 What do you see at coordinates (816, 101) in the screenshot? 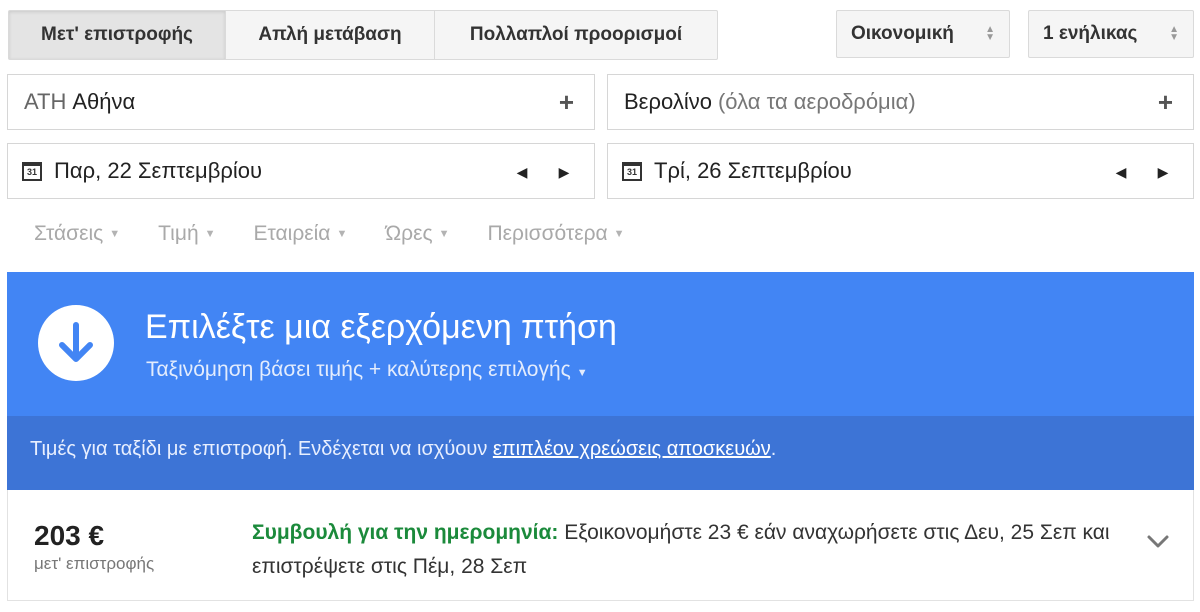
I see `destination-hint: (όλα τα αεροδρόμια)` at bounding box center [816, 101].